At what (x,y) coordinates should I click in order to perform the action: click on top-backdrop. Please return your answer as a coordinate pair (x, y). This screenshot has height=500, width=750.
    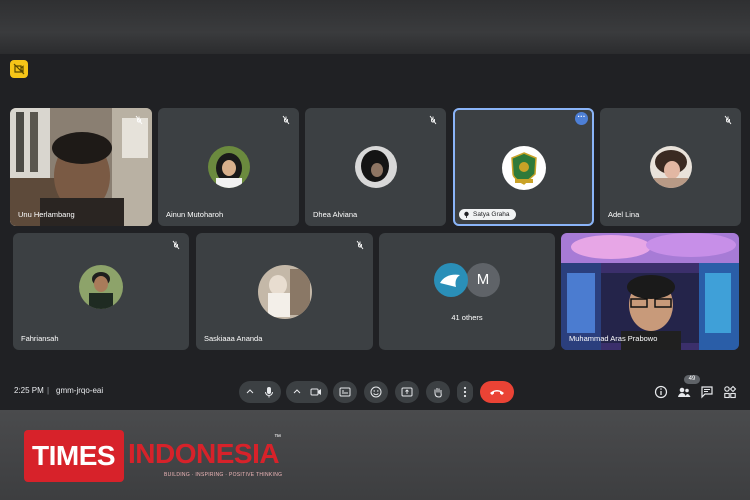
    Looking at the image, I should click on (375, 27).